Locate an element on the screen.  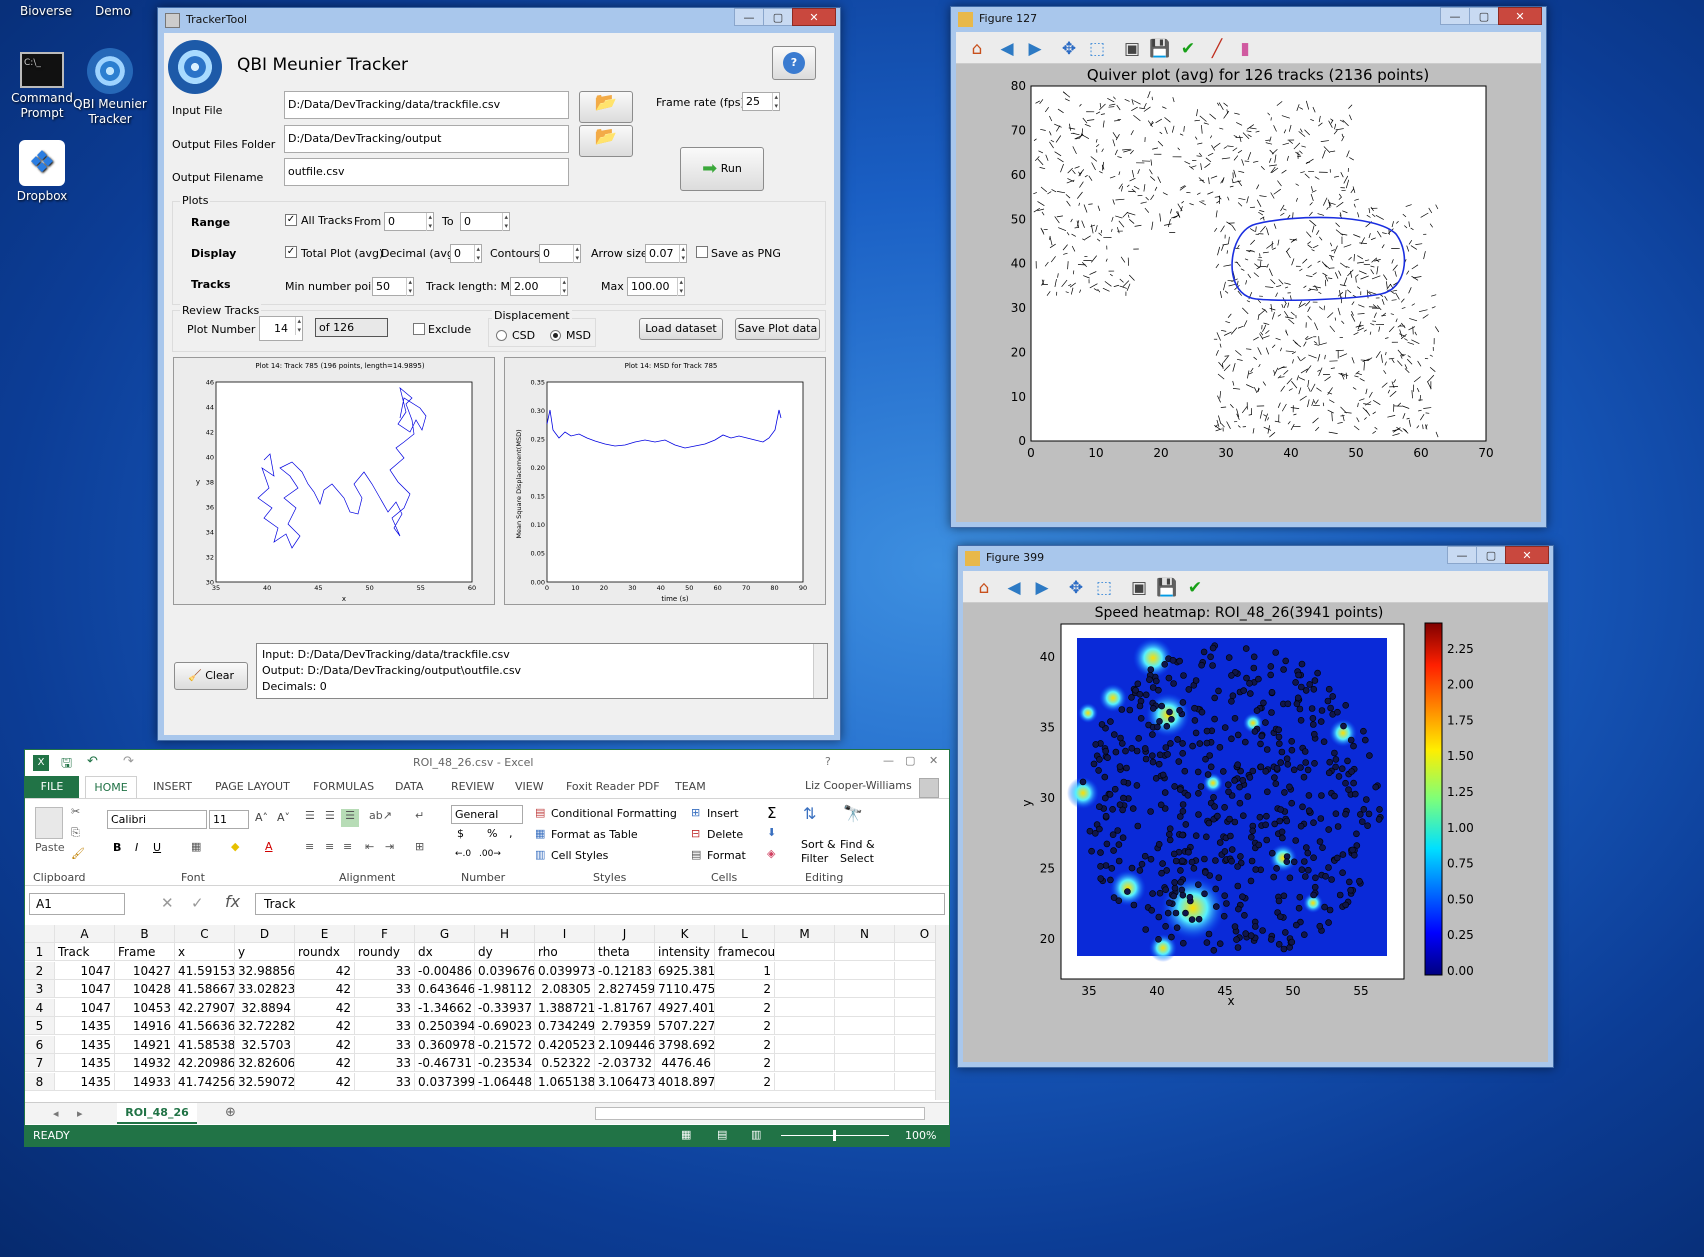
line-icon: ╱ is located at coordinates (1217, 49).